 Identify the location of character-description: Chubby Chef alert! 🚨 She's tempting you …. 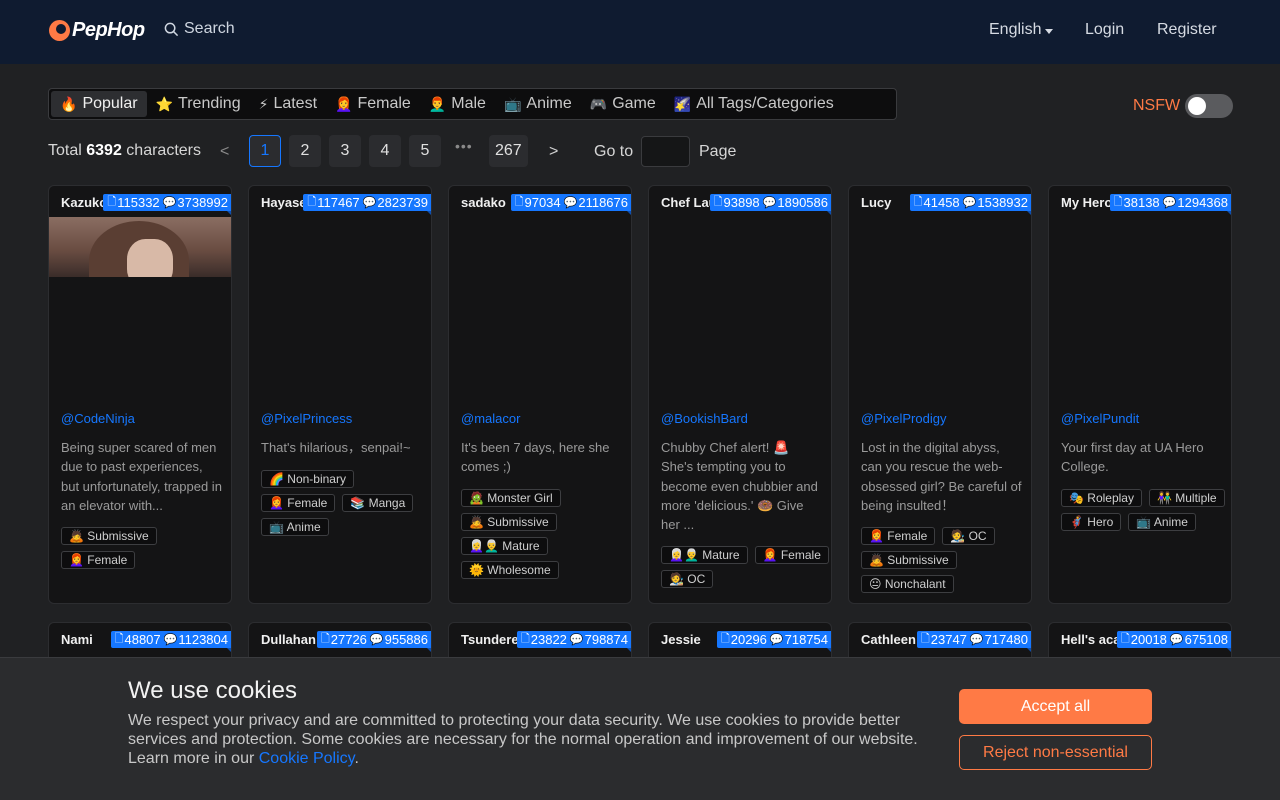
(739, 486).